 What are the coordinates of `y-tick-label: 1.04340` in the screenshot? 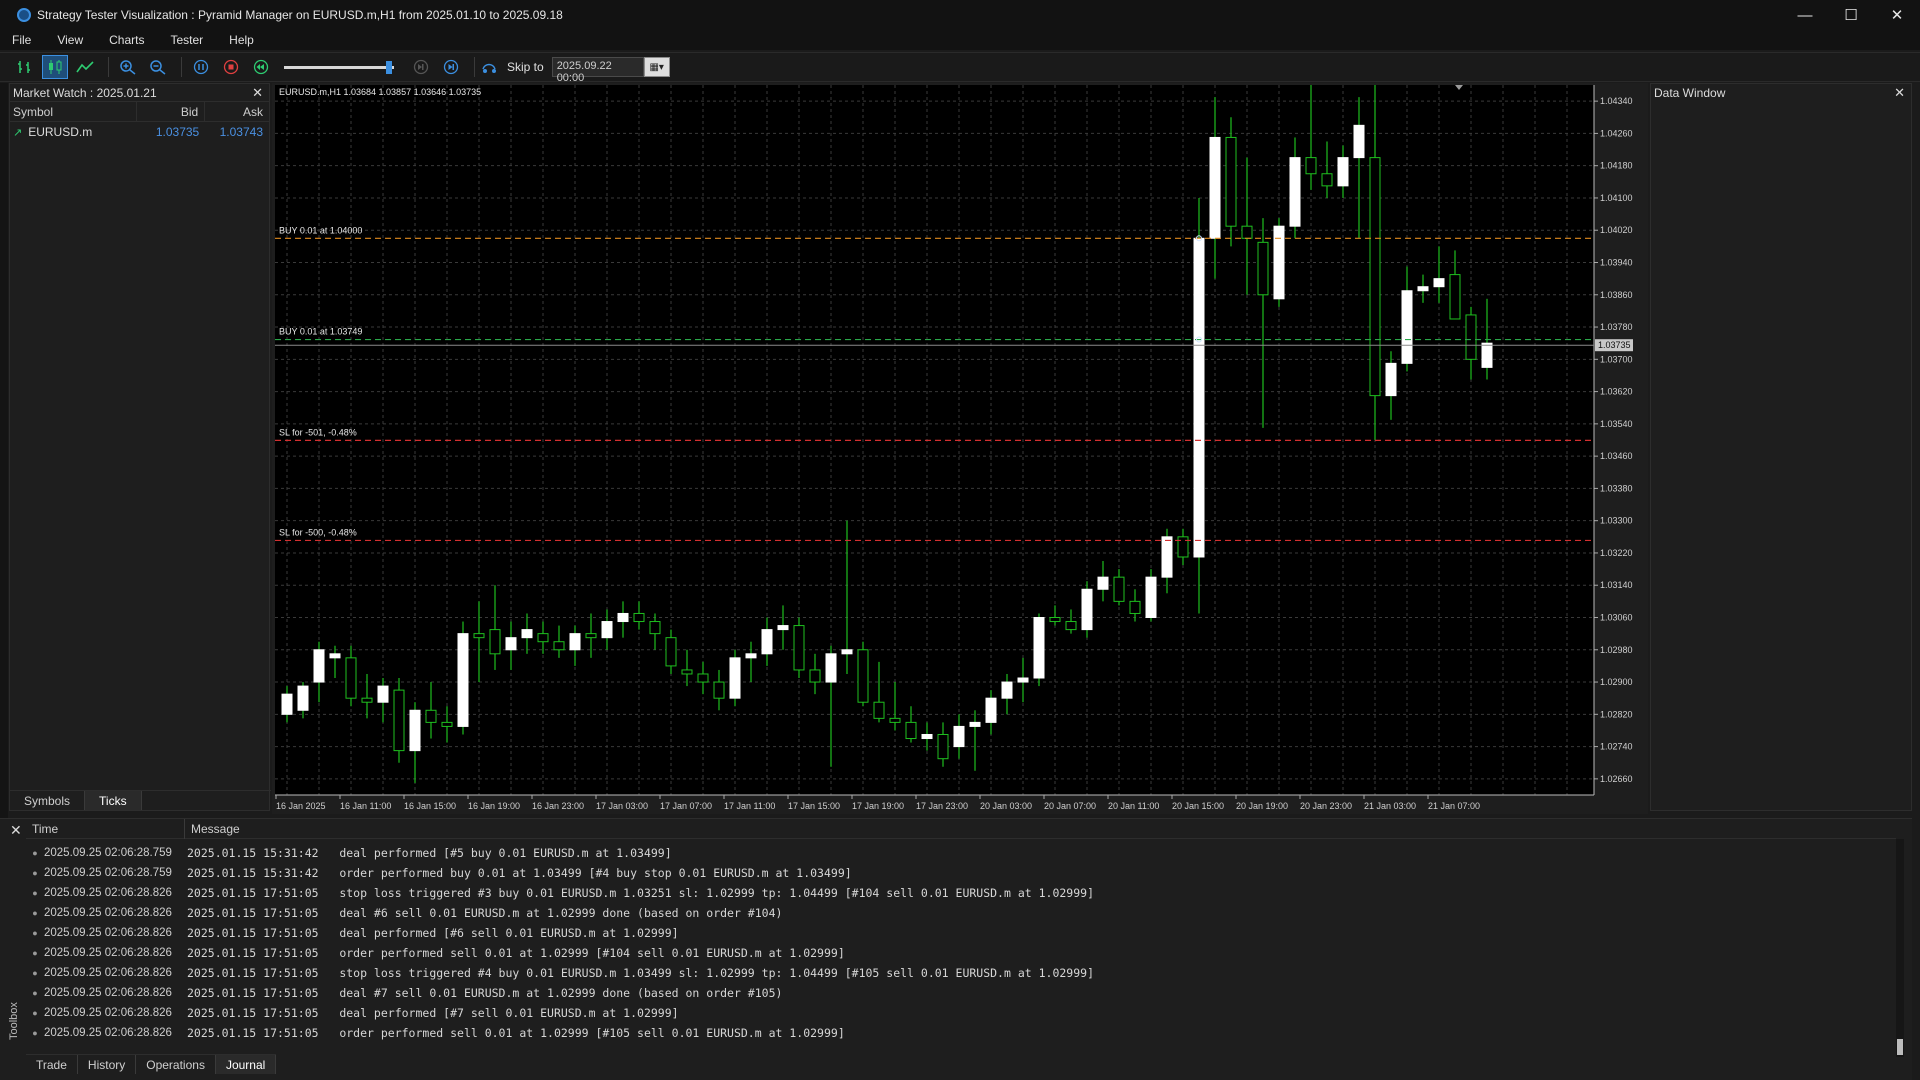 It's located at (1616, 101).